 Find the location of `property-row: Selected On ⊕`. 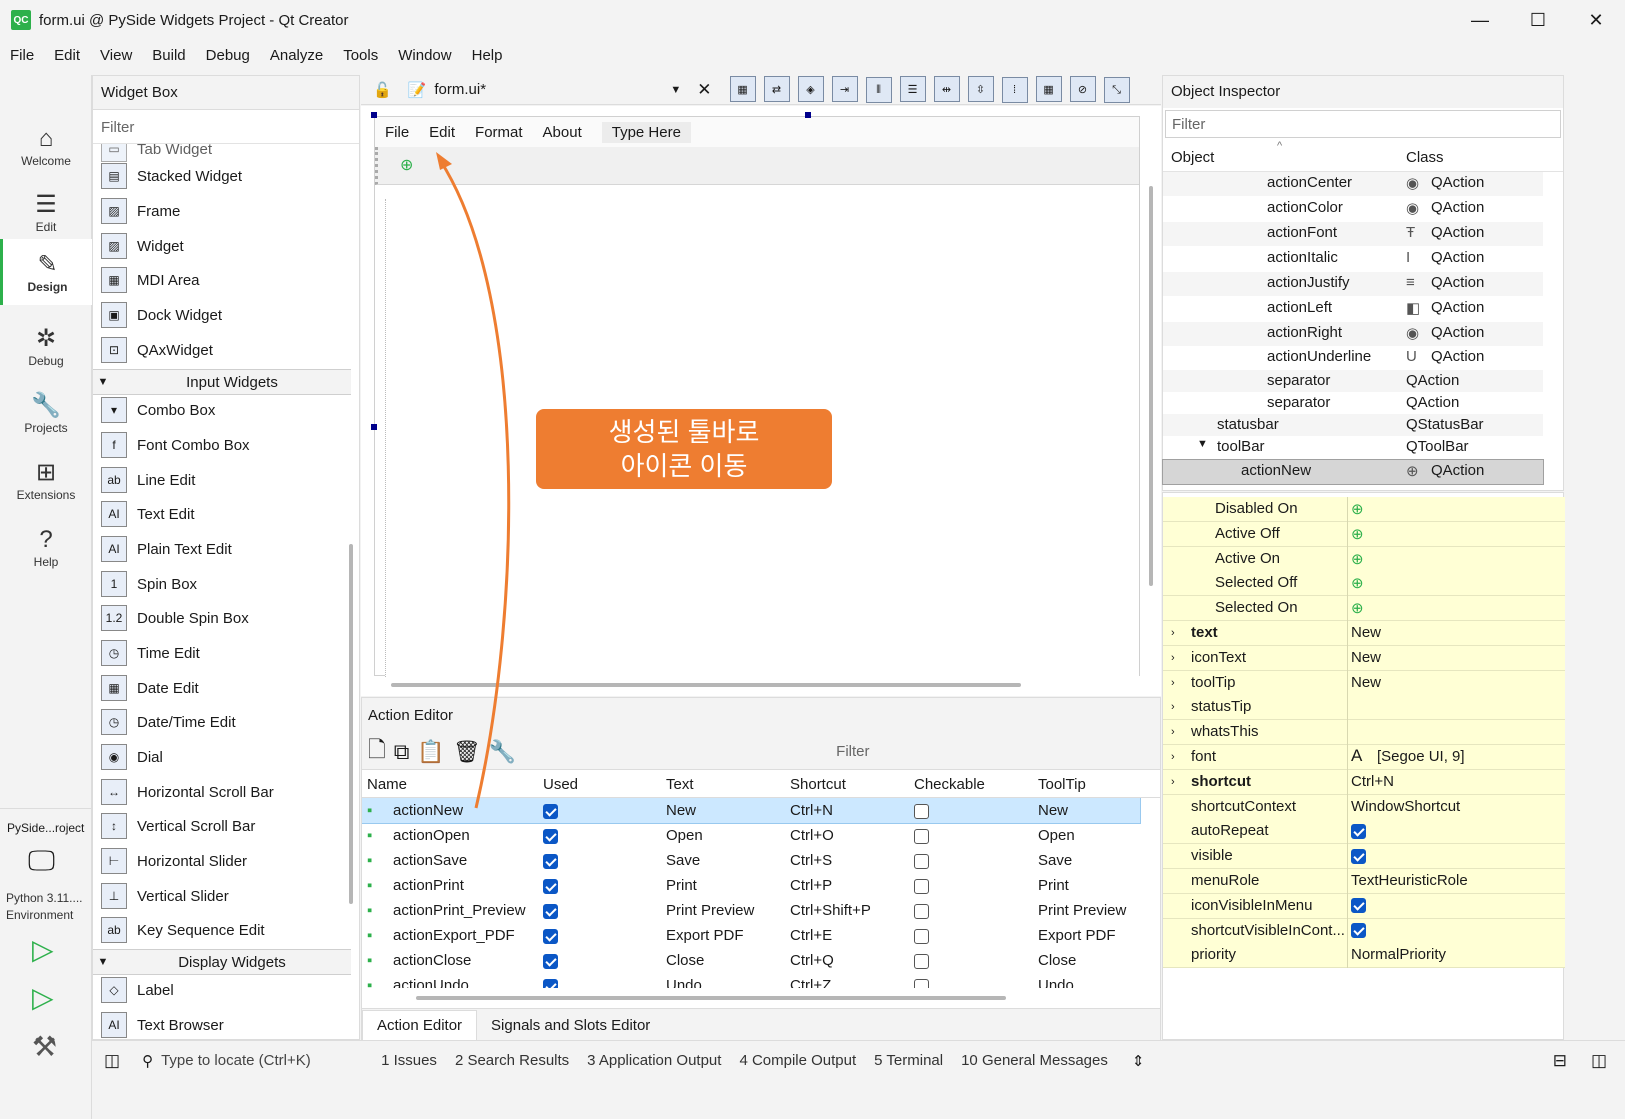

property-row: Selected On ⊕ is located at coordinates (1364, 609).